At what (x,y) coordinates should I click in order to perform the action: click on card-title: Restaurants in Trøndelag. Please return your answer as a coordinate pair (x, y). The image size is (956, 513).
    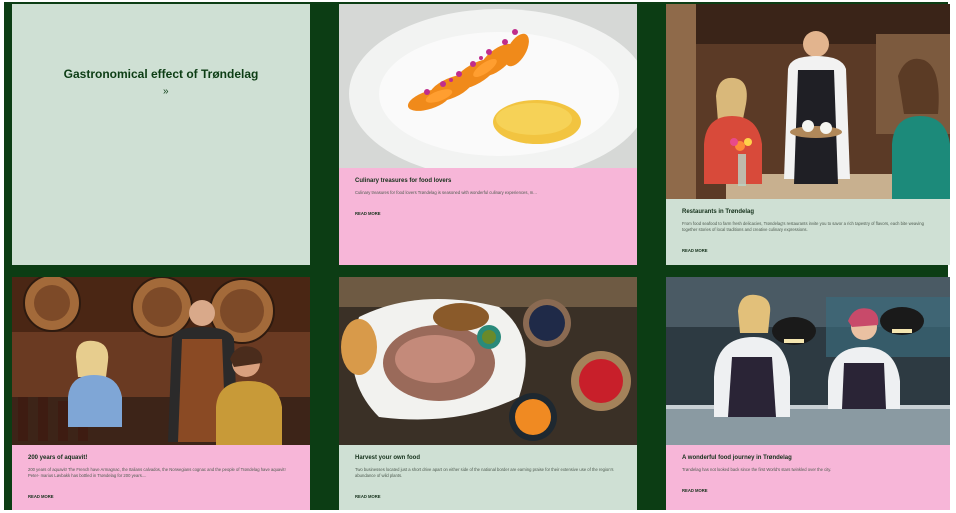
    Looking at the image, I should click on (718, 212).